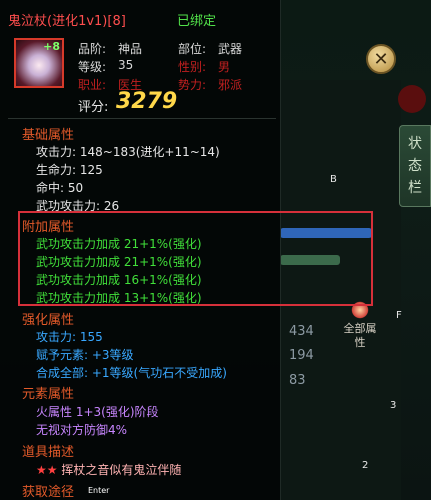  Describe the element at coordinates (301, 355) in the screenshot. I see `stat-number: 194` at that location.